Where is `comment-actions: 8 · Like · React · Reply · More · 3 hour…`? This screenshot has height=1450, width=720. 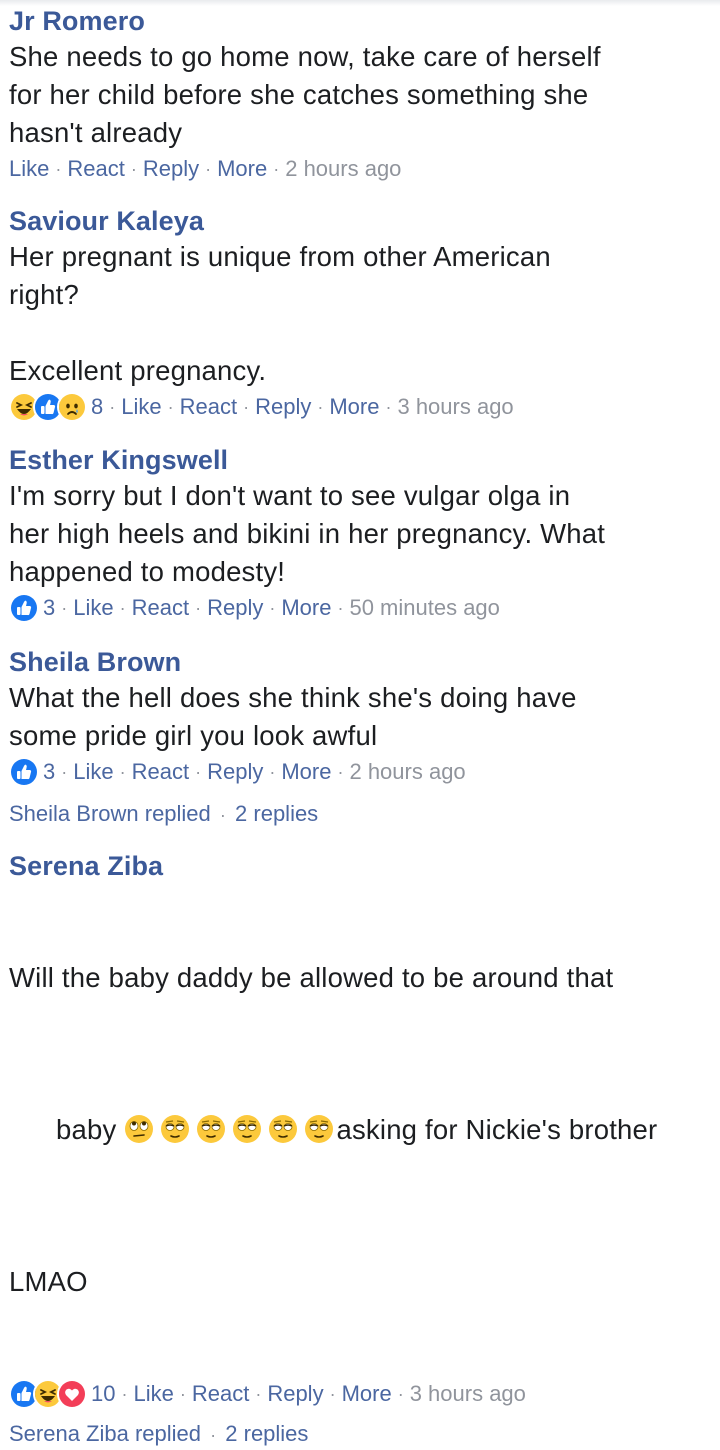
comment-actions: 8 · Like · React · Reply · More · 3 hour… is located at coordinates (359, 407).